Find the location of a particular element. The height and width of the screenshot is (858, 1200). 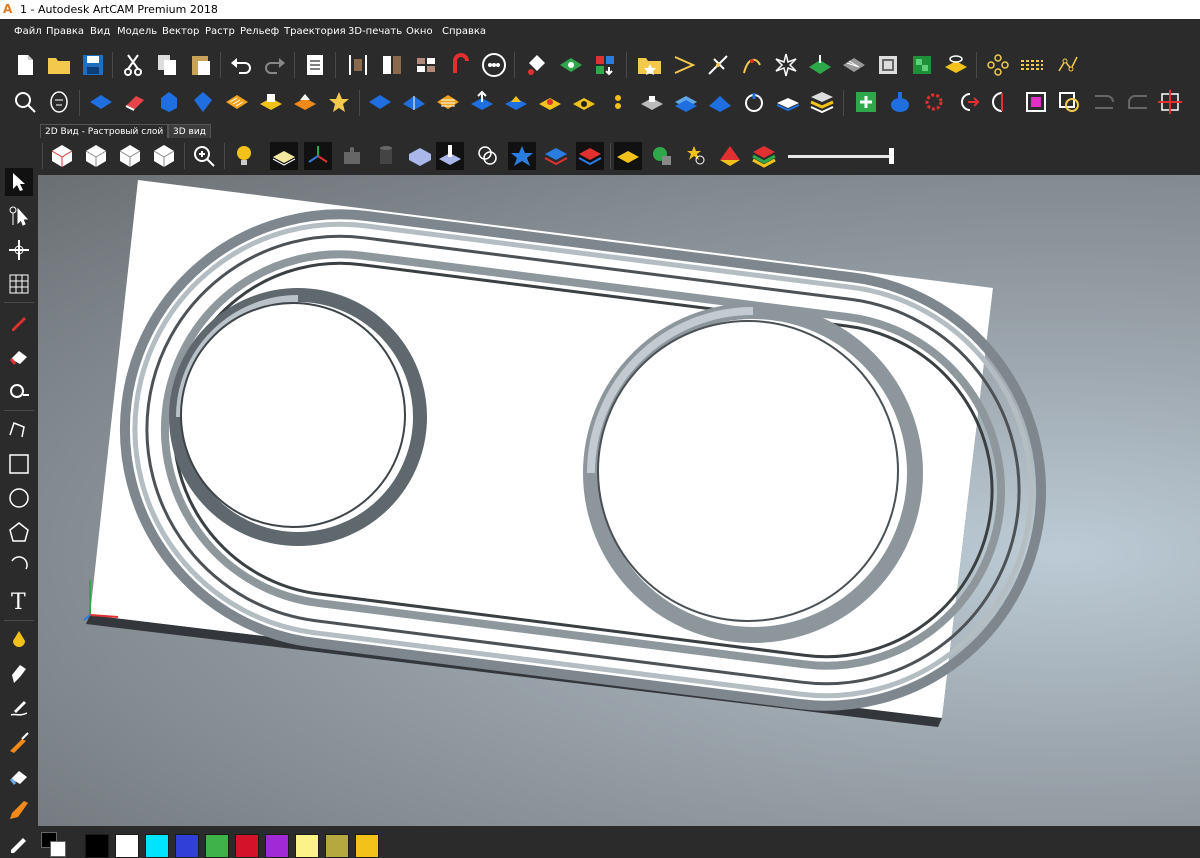

polygon-icon is located at coordinates (19, 532).